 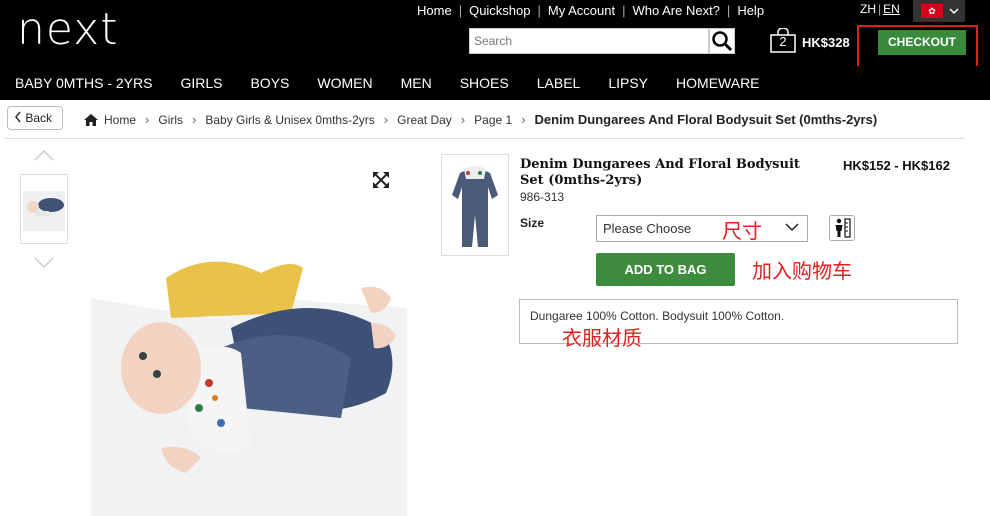 I want to click on home-icon, so click(x=91, y=119).